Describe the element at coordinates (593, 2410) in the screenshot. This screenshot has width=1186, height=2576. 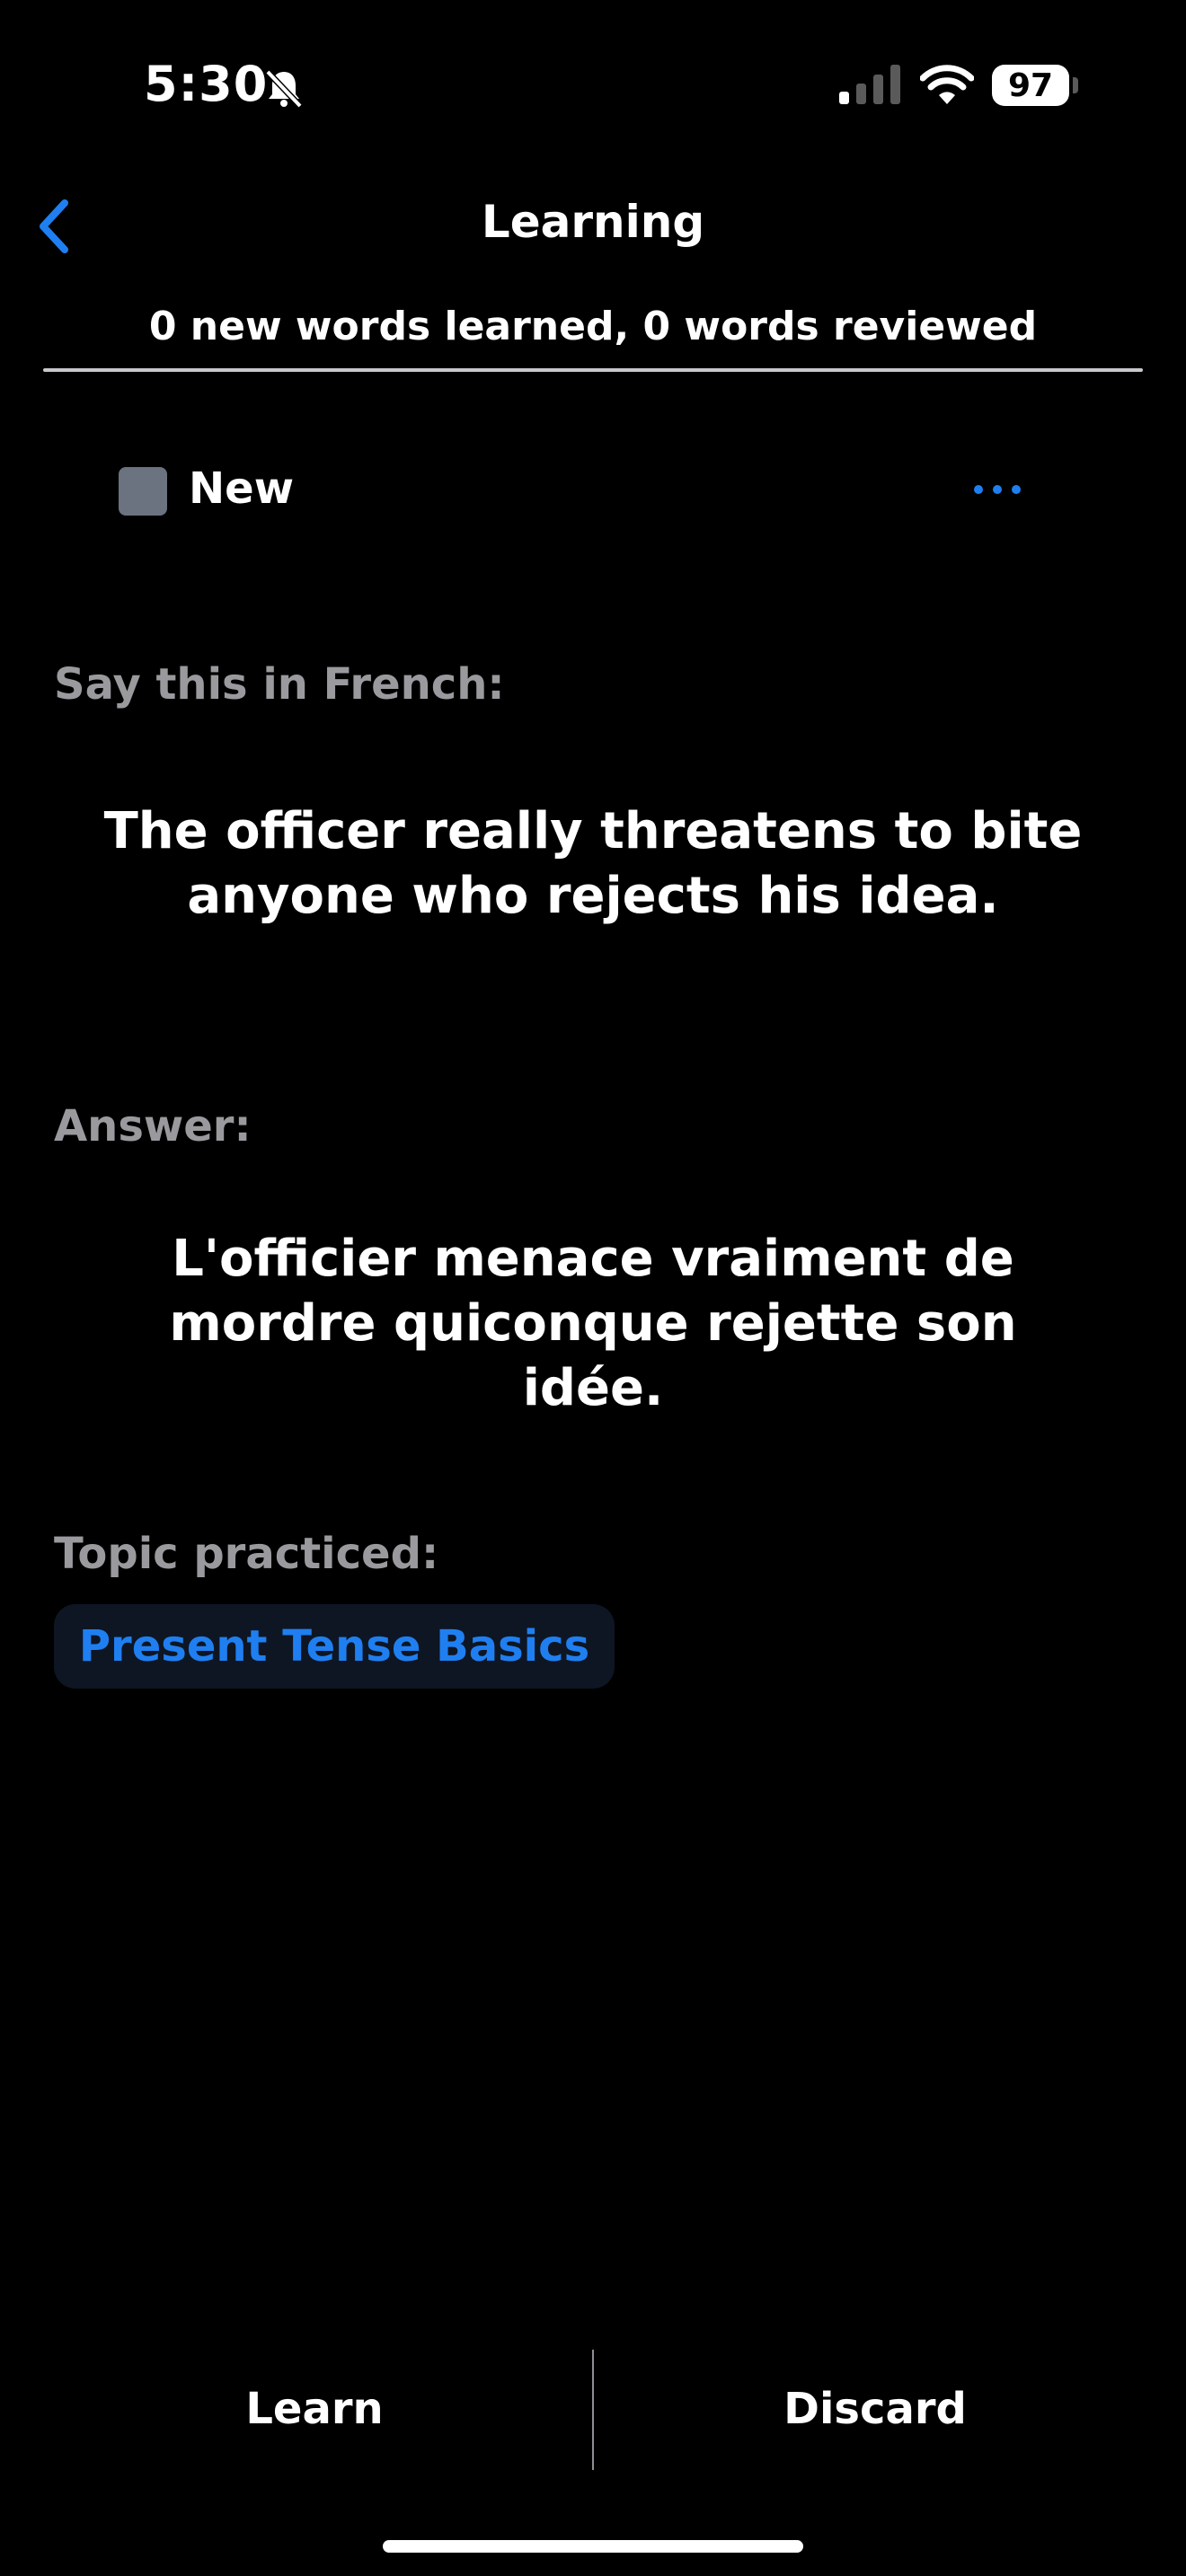
I see `actions-divider` at that location.